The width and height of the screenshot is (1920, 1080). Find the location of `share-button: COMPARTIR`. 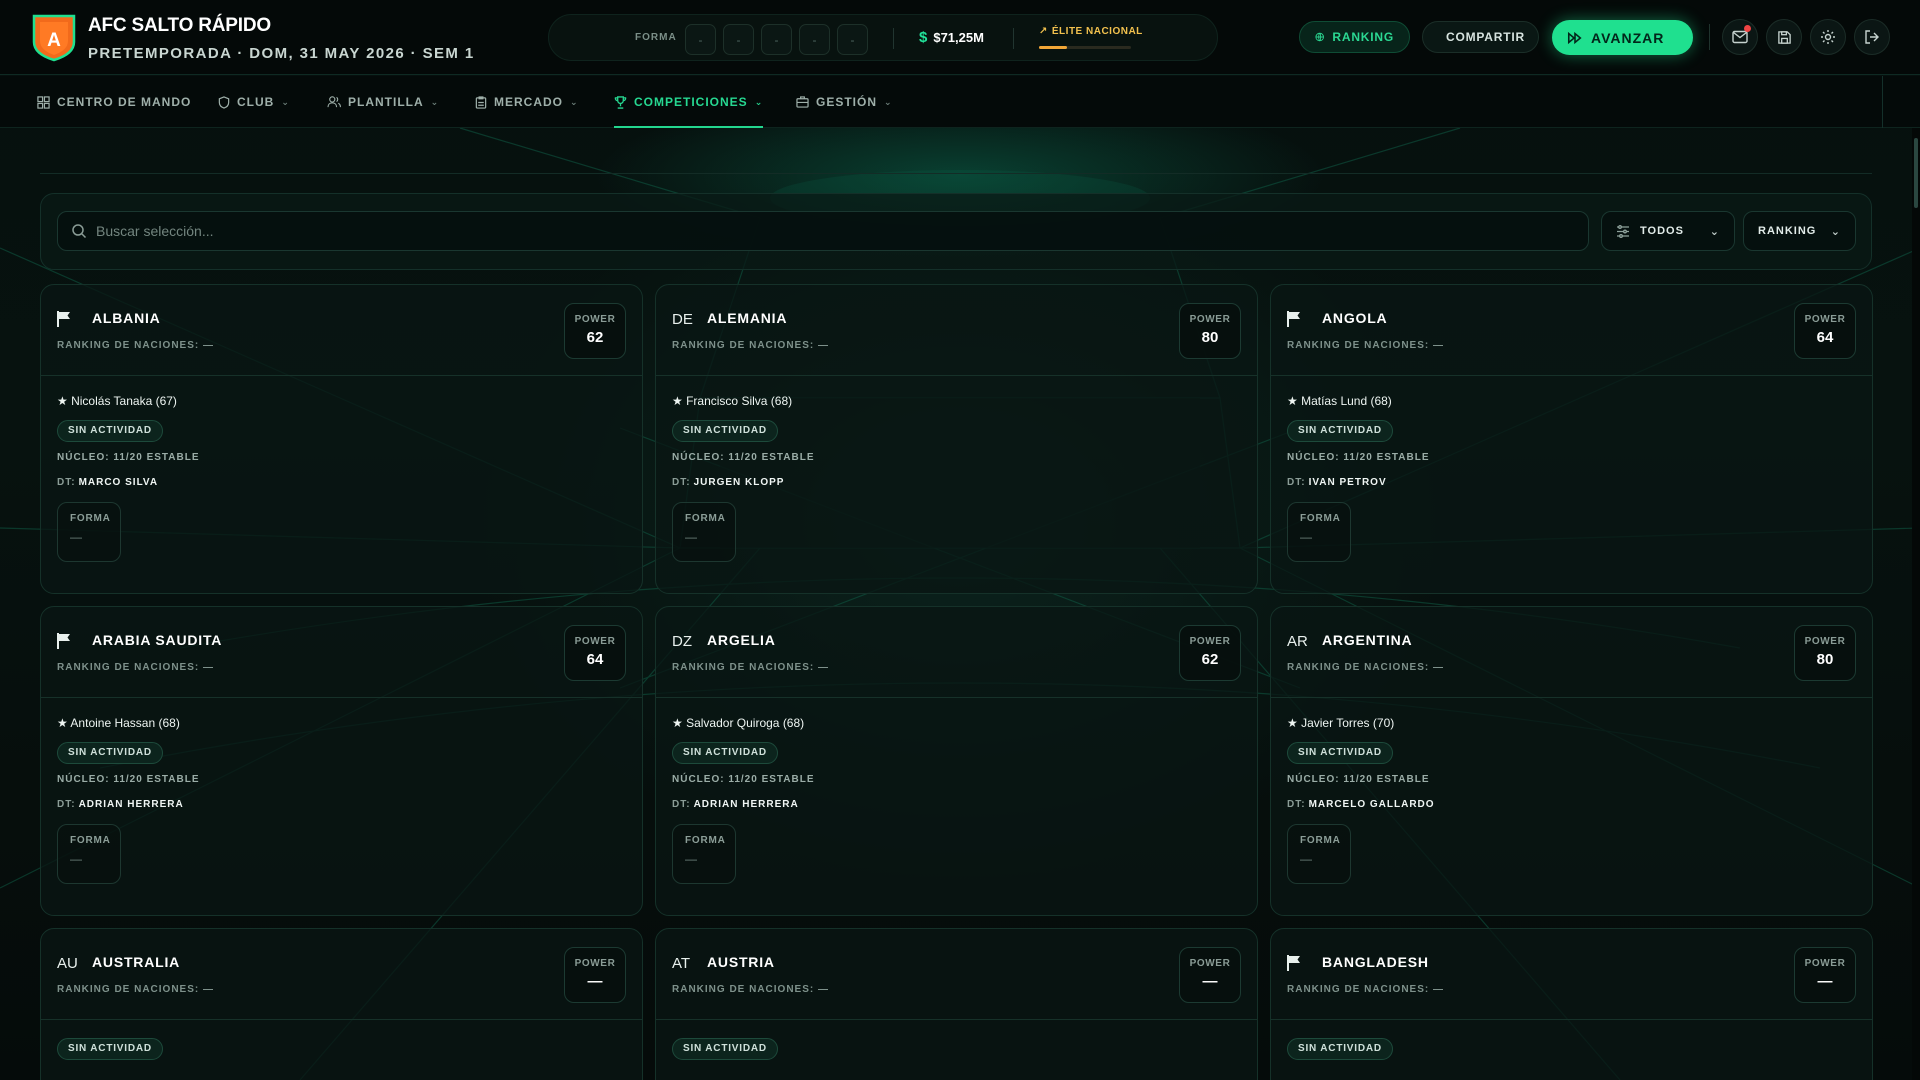

share-button: COMPARTIR is located at coordinates (1480, 37).